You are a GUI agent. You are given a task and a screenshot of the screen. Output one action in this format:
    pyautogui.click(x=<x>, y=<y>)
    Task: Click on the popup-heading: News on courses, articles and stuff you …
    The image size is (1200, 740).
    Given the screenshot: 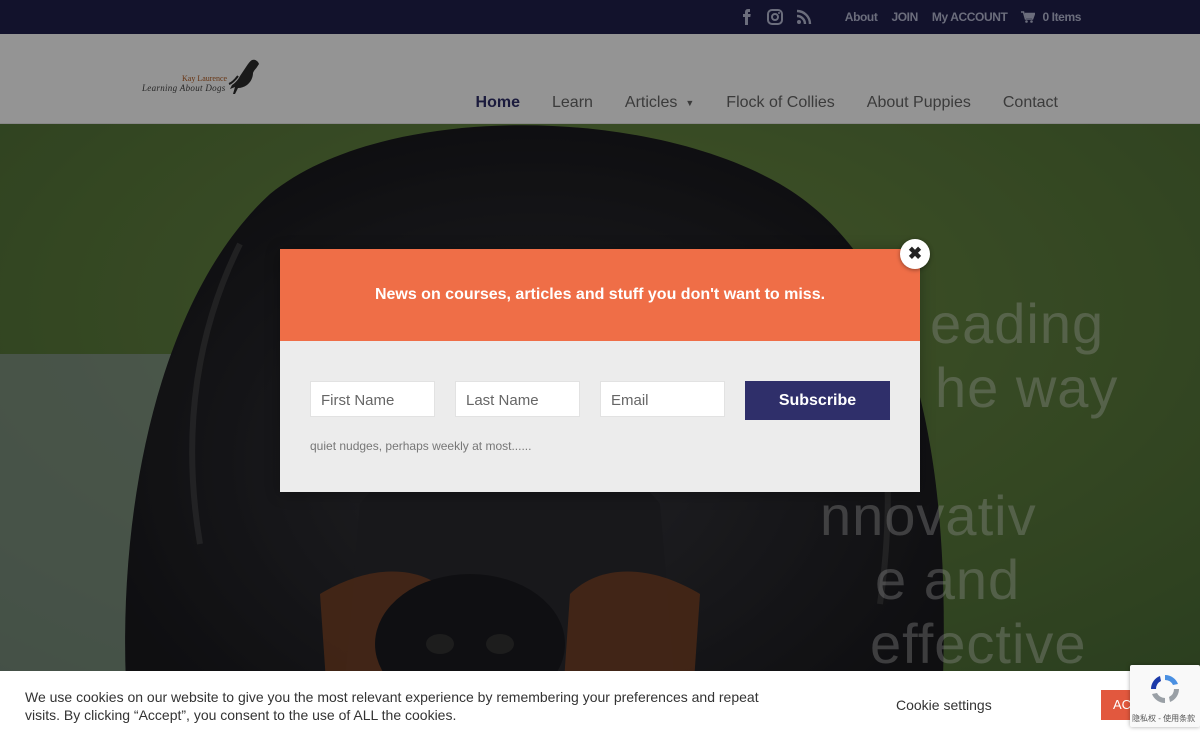 What is the action you would take?
    pyautogui.click(x=600, y=295)
    